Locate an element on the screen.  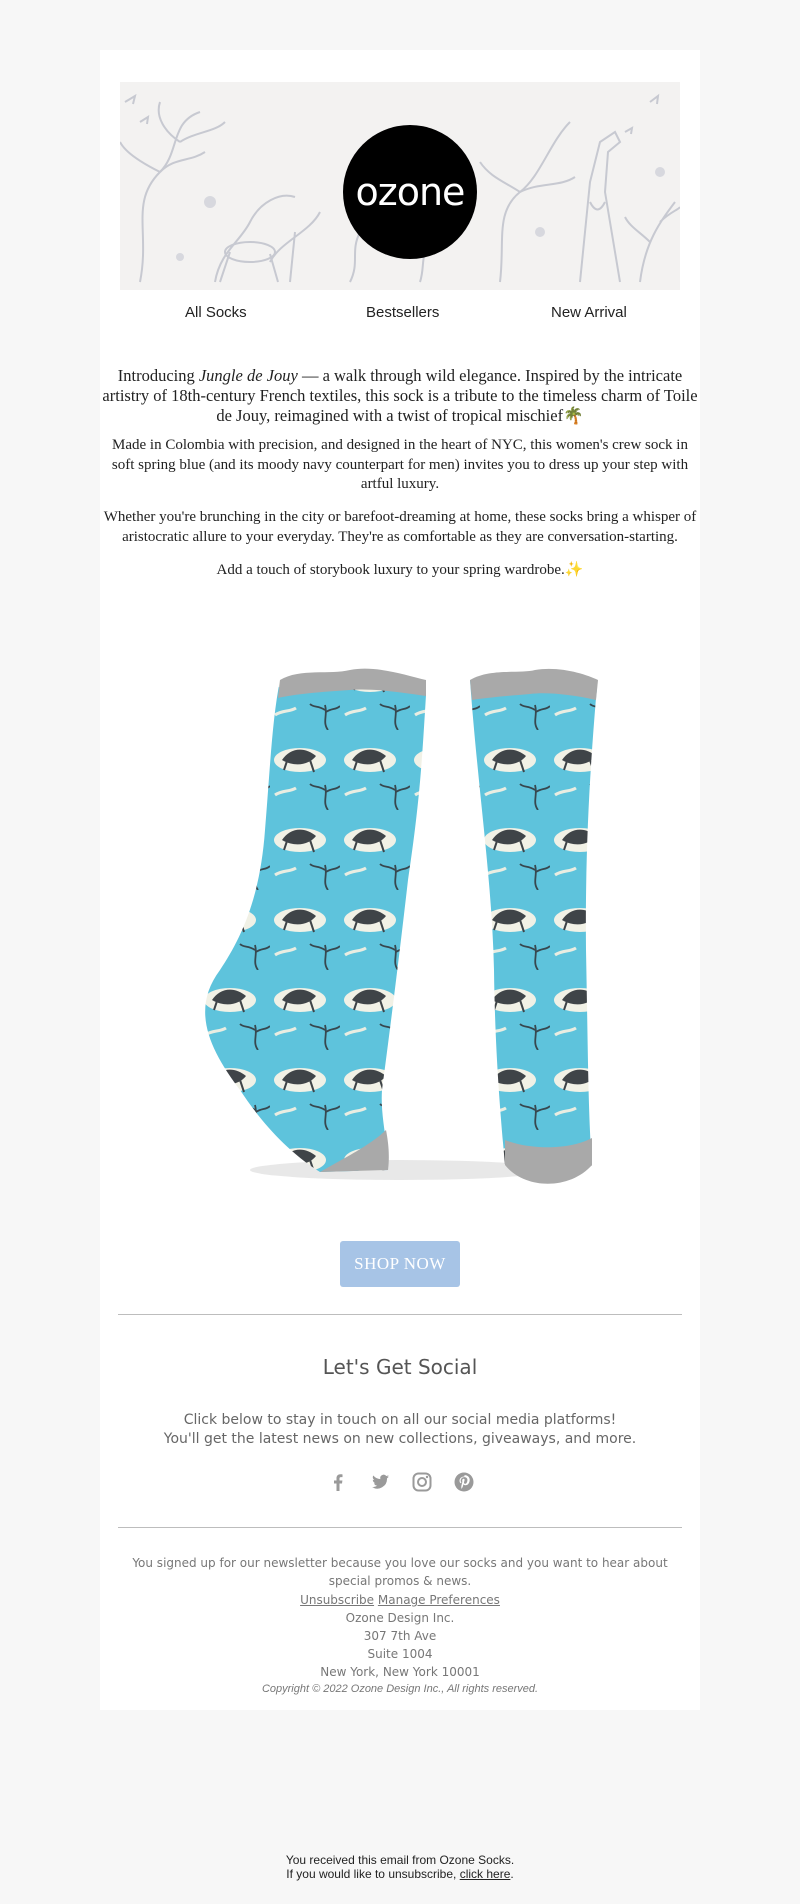
right-sock is located at coordinates (534, 930).